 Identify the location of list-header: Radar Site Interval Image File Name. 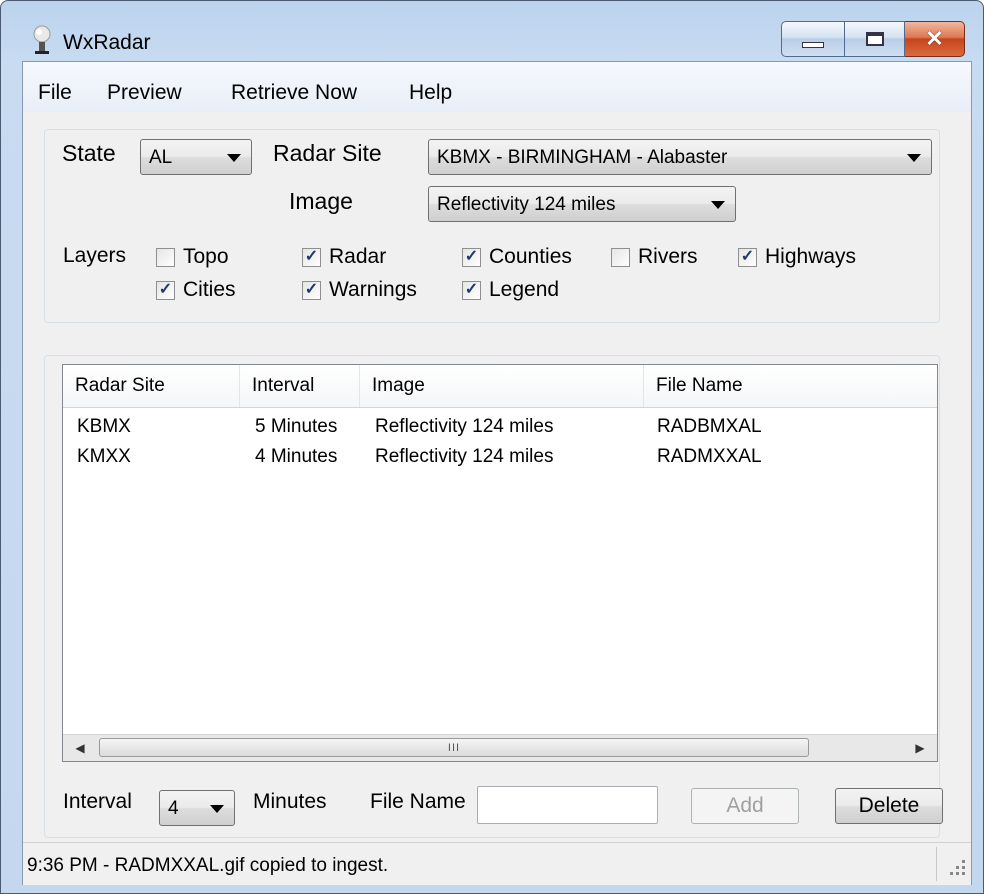
(500, 386).